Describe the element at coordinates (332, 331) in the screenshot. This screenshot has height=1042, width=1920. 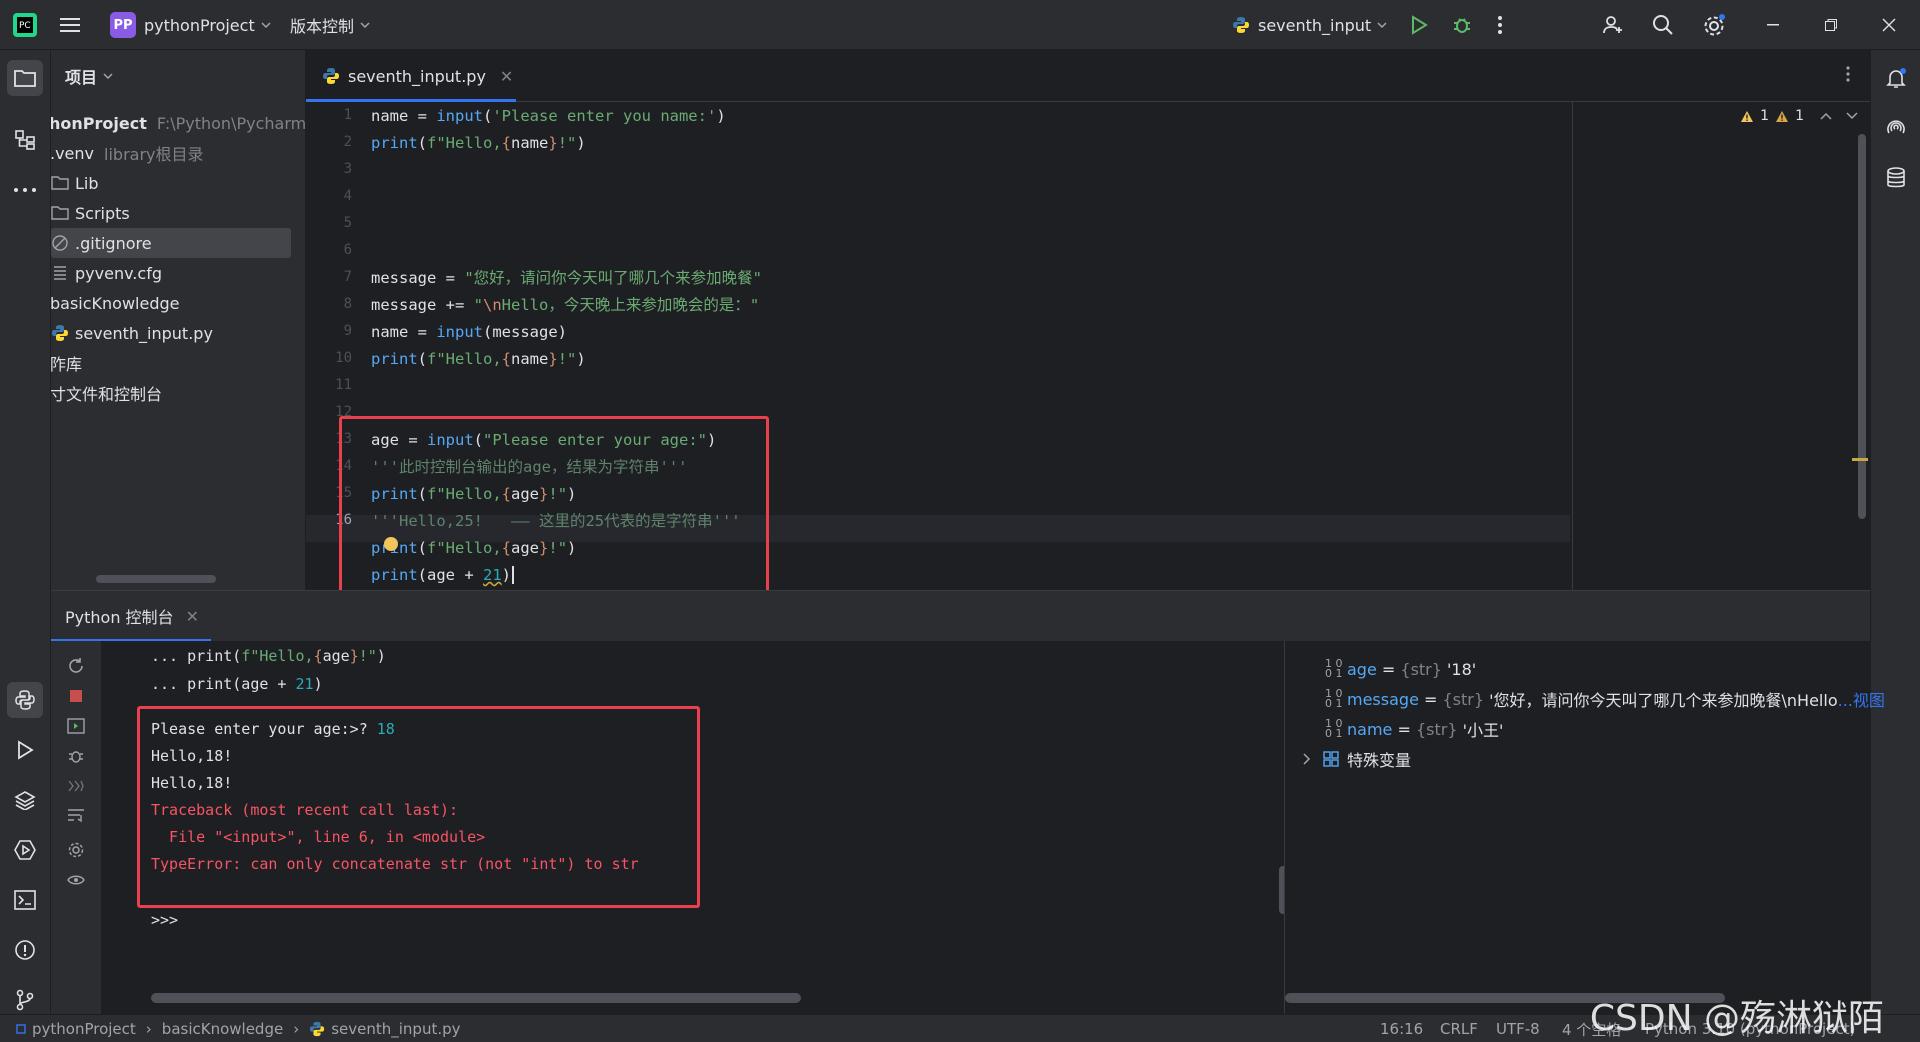
I see `line-number: 9` at that location.